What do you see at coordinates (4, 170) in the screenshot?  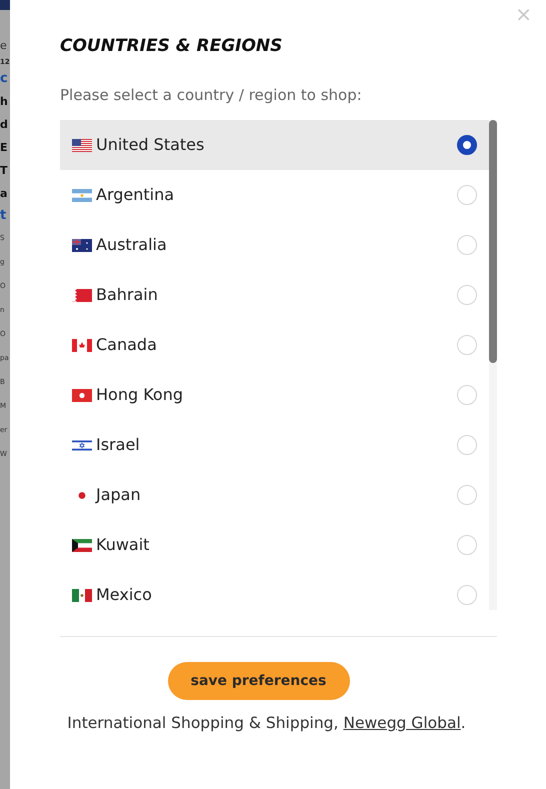 I see `page-text-fragment: T` at bounding box center [4, 170].